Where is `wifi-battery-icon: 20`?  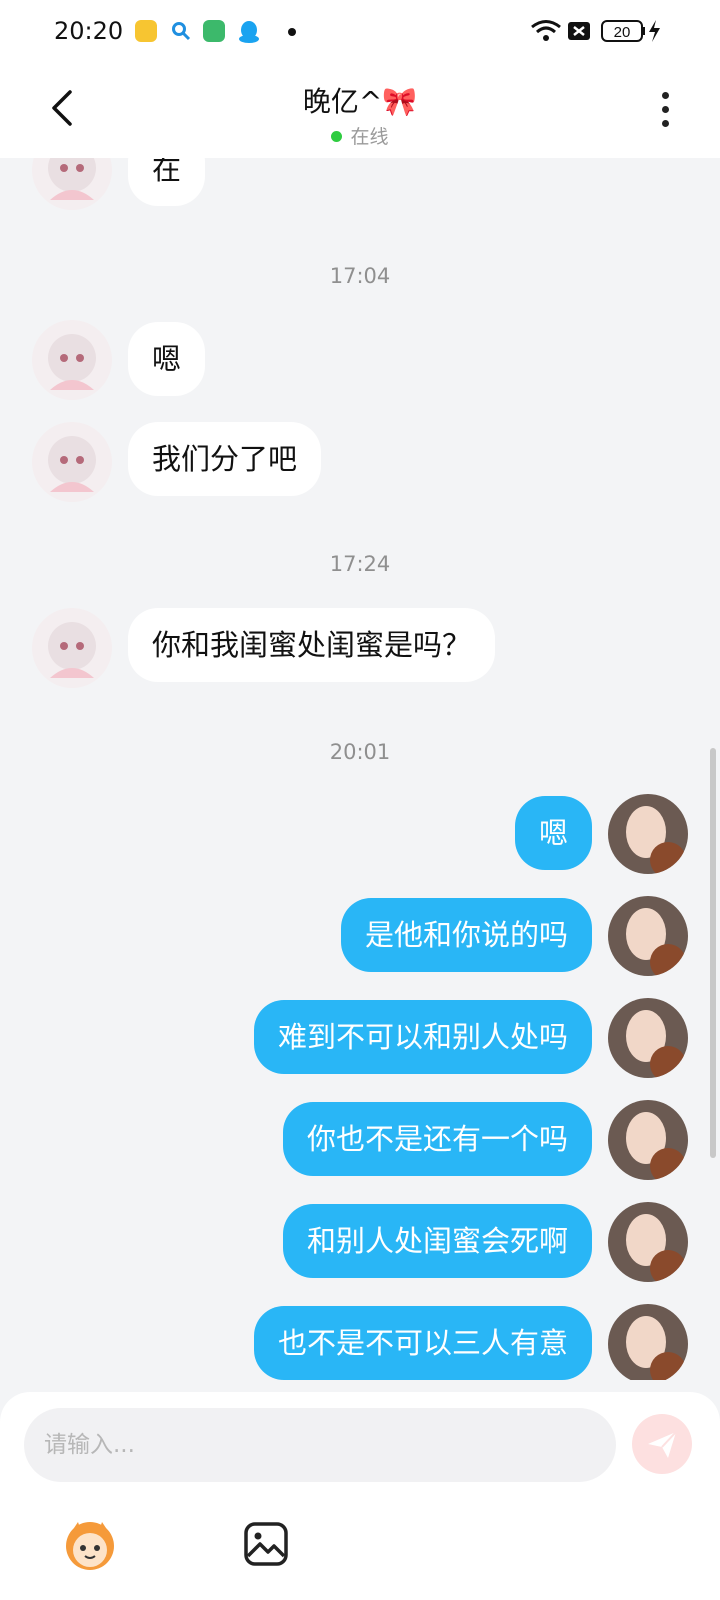
wifi-battery-icon: 20 is located at coordinates (595, 31).